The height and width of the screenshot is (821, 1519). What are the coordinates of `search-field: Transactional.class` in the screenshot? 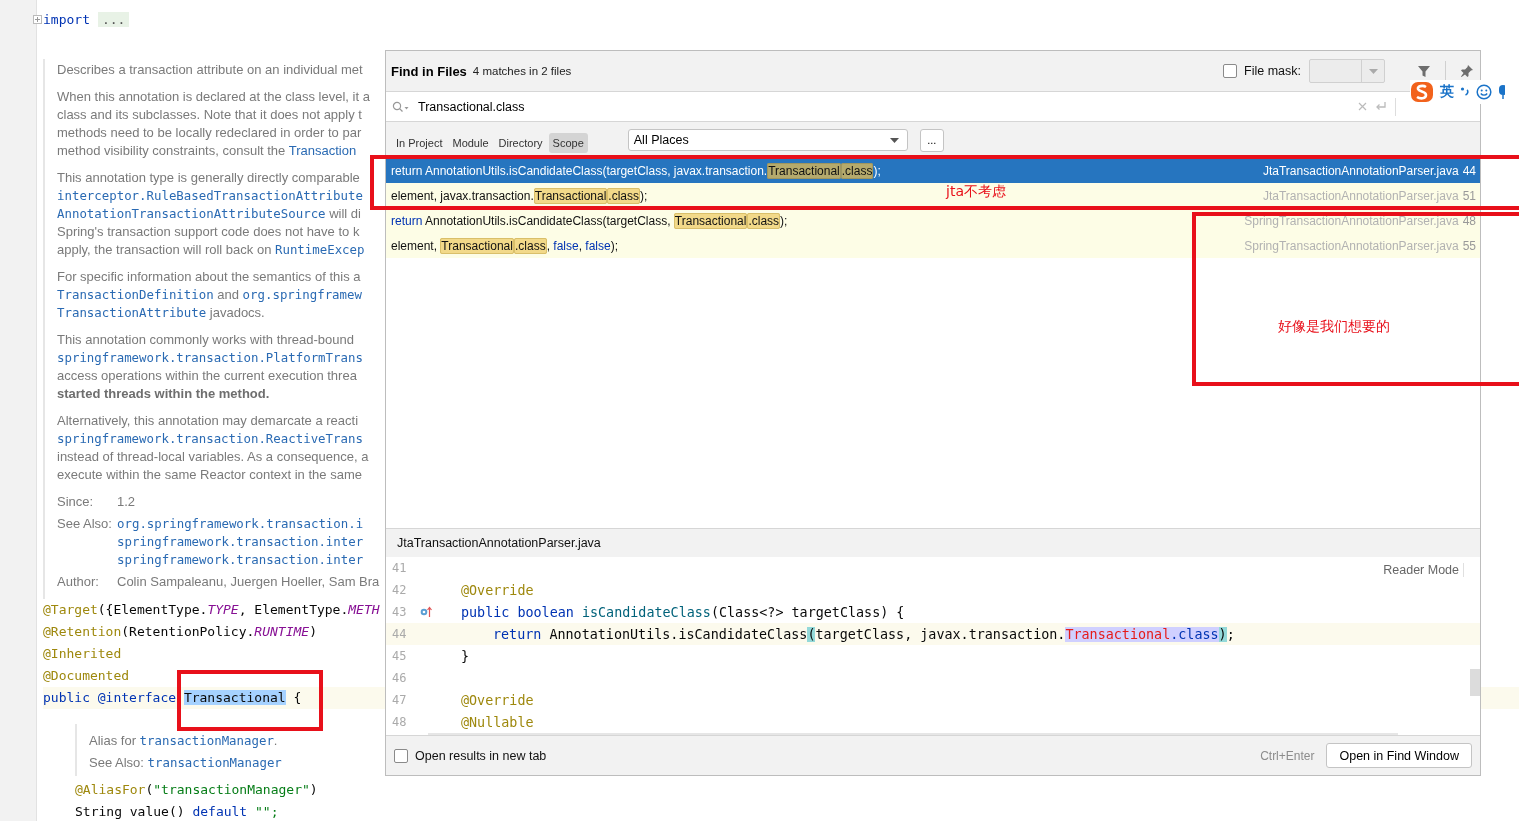 It's located at (884, 106).